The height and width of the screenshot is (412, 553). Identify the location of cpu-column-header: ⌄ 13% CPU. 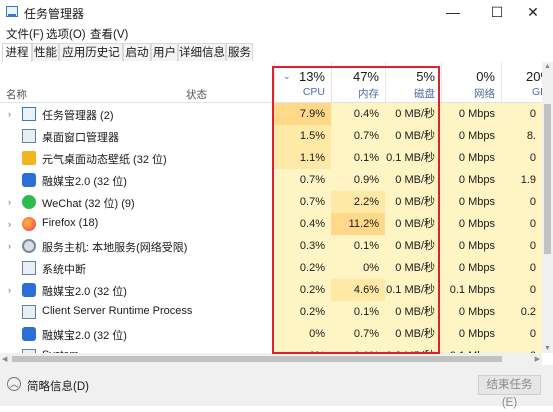
(302, 82).